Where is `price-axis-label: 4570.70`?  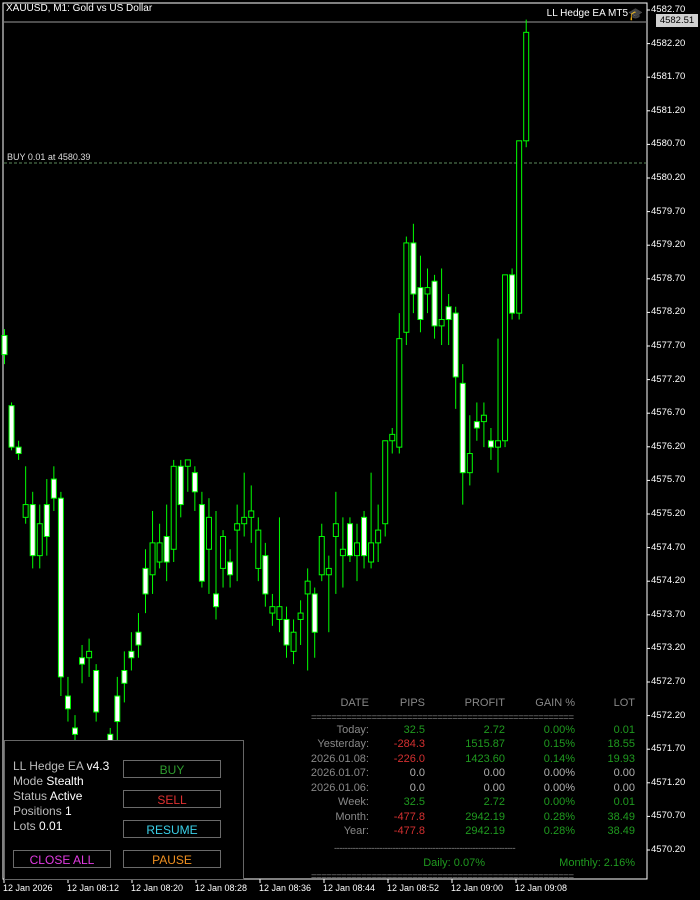 price-axis-label: 4570.70 is located at coordinates (668, 816).